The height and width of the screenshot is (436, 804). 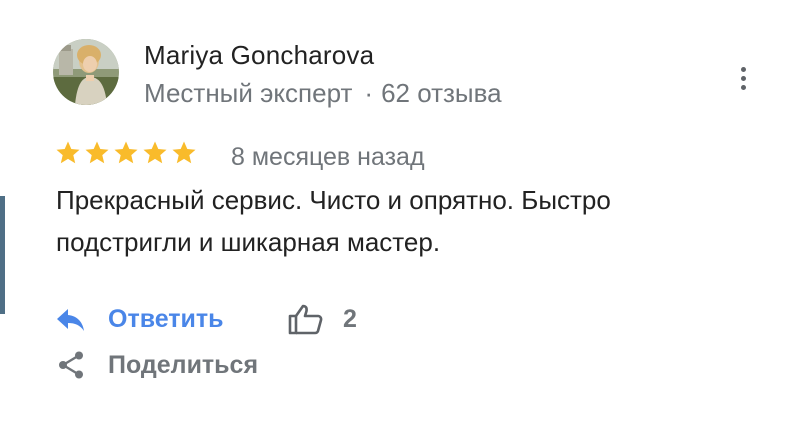 What do you see at coordinates (248, 93) in the screenshot?
I see `local-guide-badge: Местный эксперт` at bounding box center [248, 93].